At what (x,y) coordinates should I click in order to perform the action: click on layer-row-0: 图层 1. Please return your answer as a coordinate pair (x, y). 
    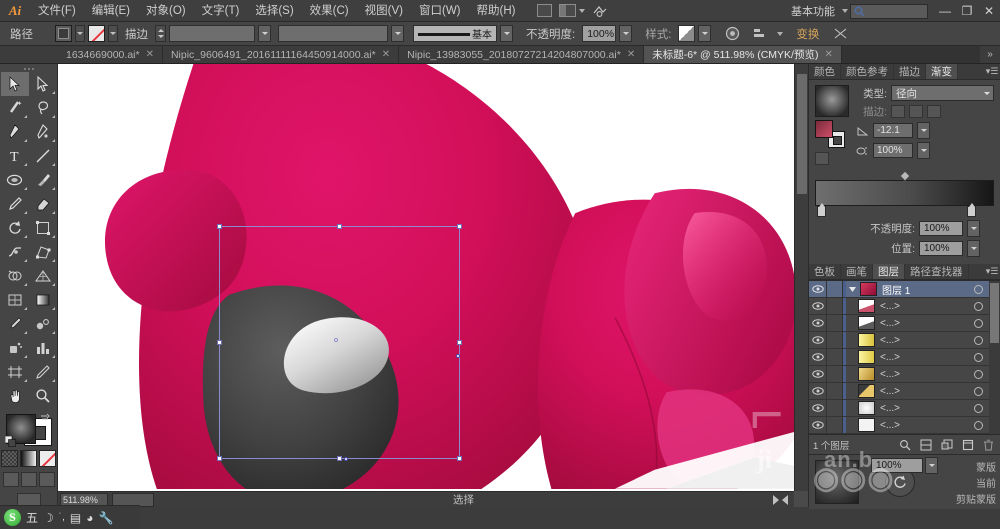
    Looking at the image, I should click on (904, 289).